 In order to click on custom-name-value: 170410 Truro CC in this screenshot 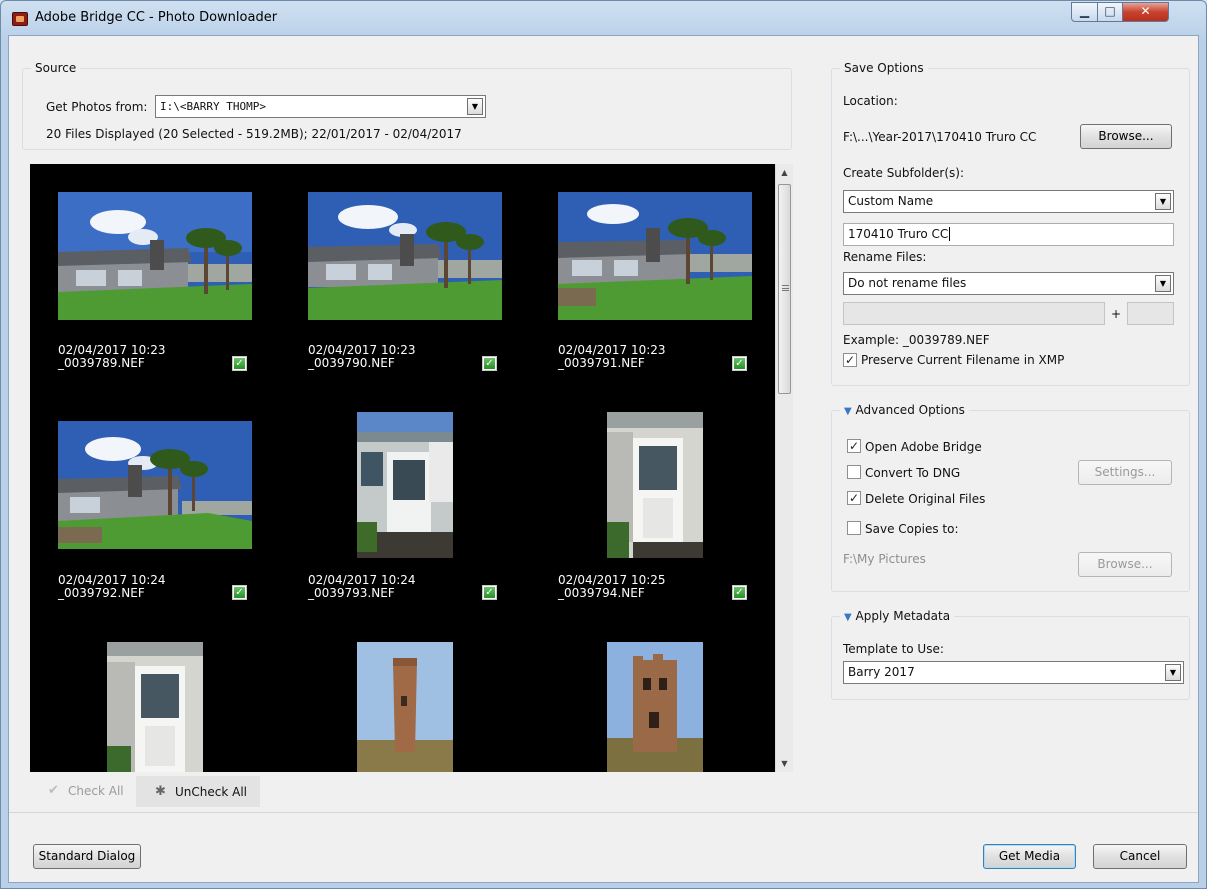, I will do `click(898, 234)`.